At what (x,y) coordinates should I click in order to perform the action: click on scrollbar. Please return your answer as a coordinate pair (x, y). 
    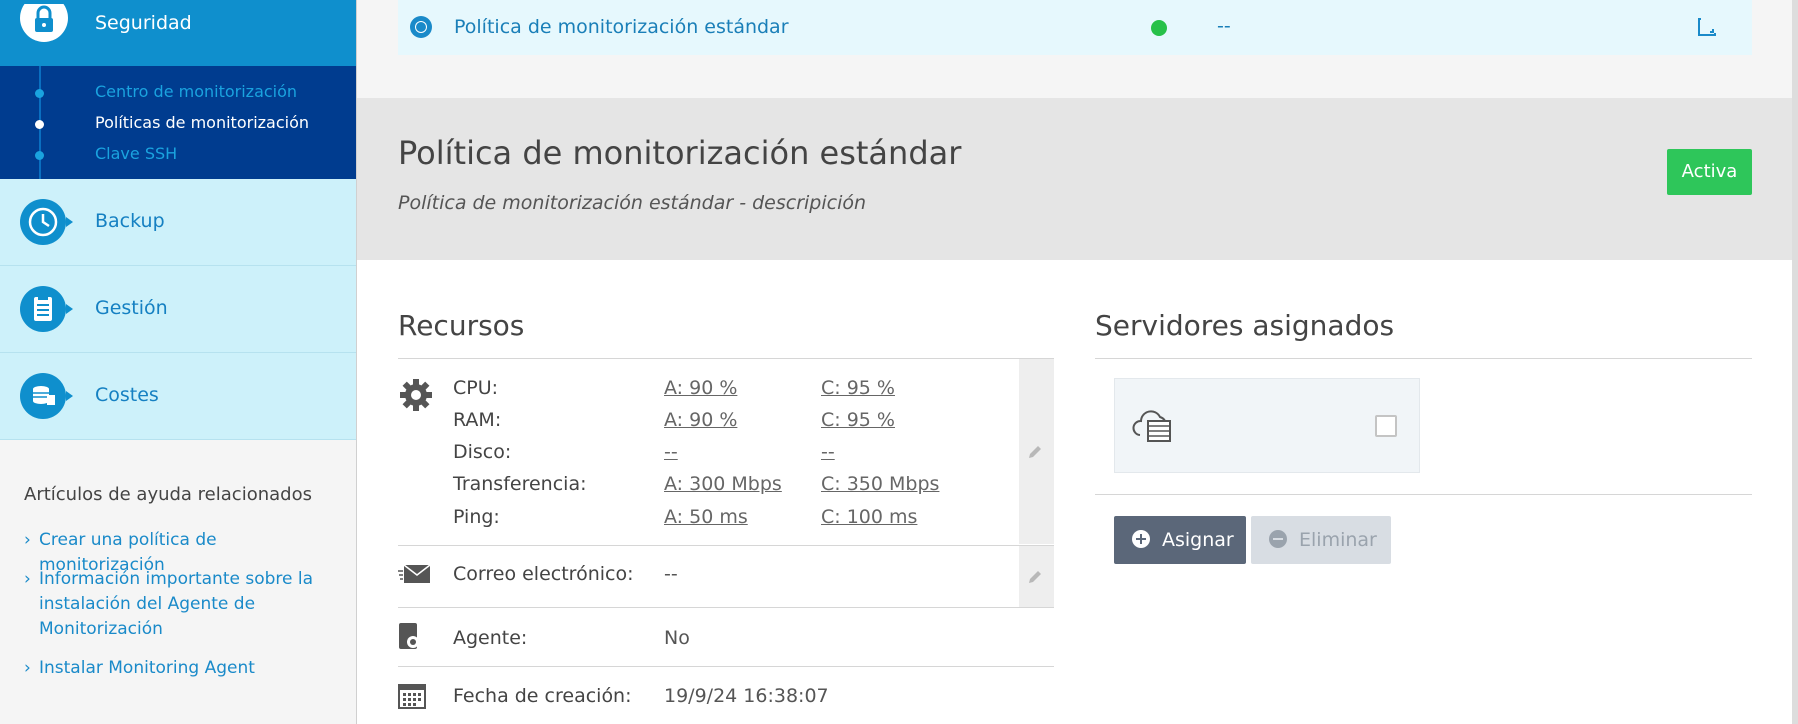
    Looking at the image, I should click on (1795, 362).